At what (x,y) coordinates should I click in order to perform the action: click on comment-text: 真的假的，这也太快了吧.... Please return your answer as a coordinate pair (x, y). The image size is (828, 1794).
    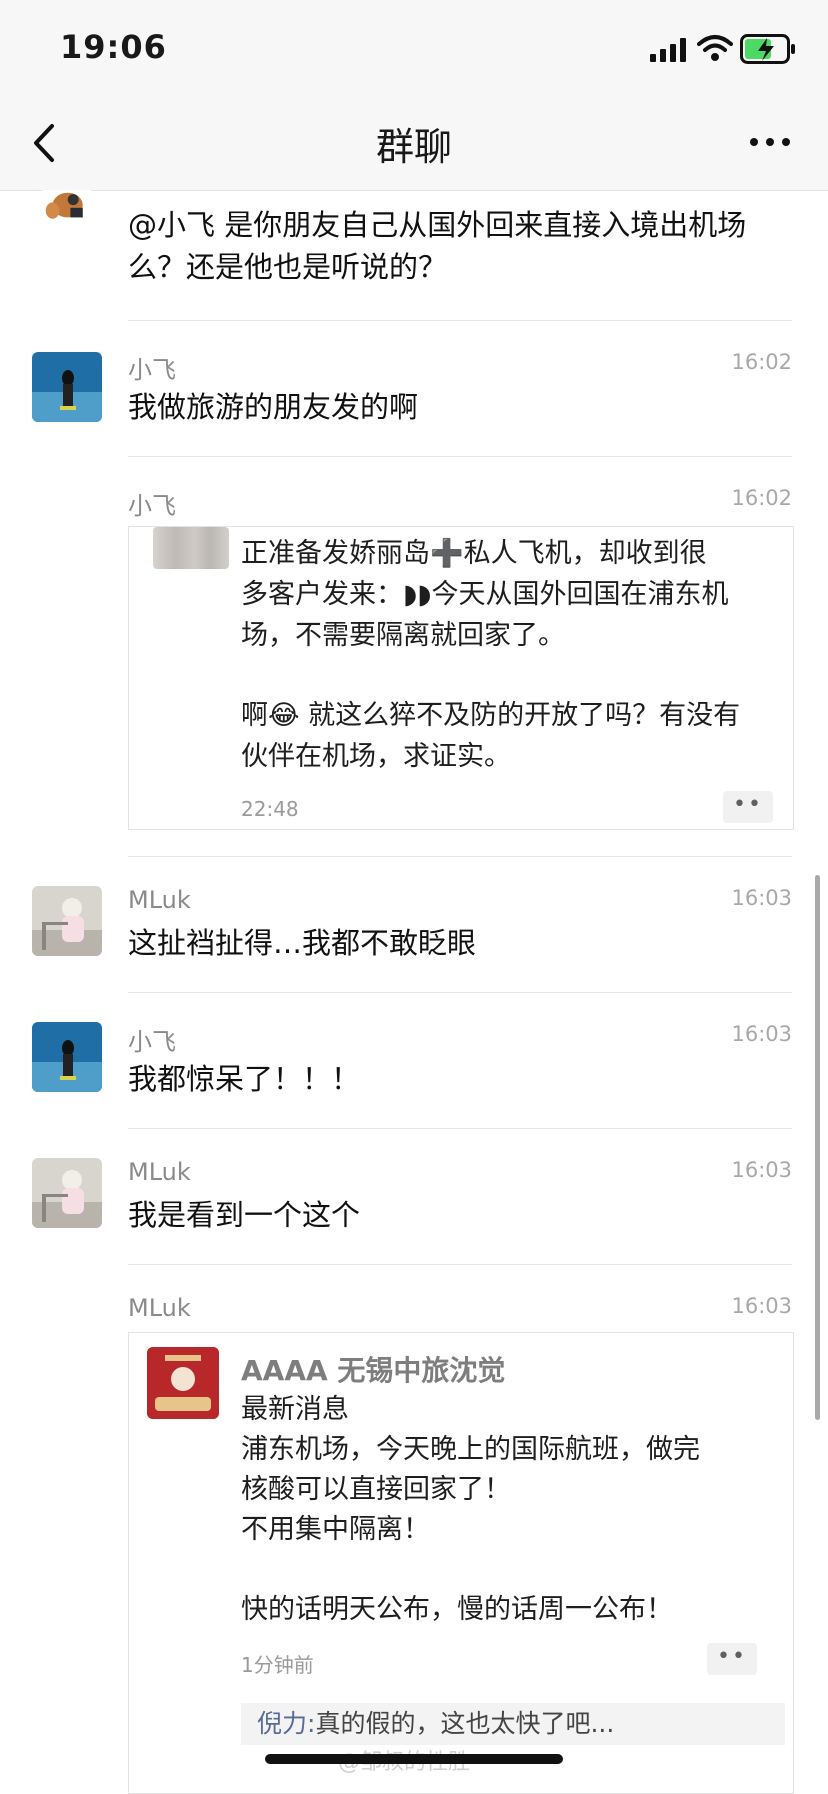
    Looking at the image, I should click on (465, 1723).